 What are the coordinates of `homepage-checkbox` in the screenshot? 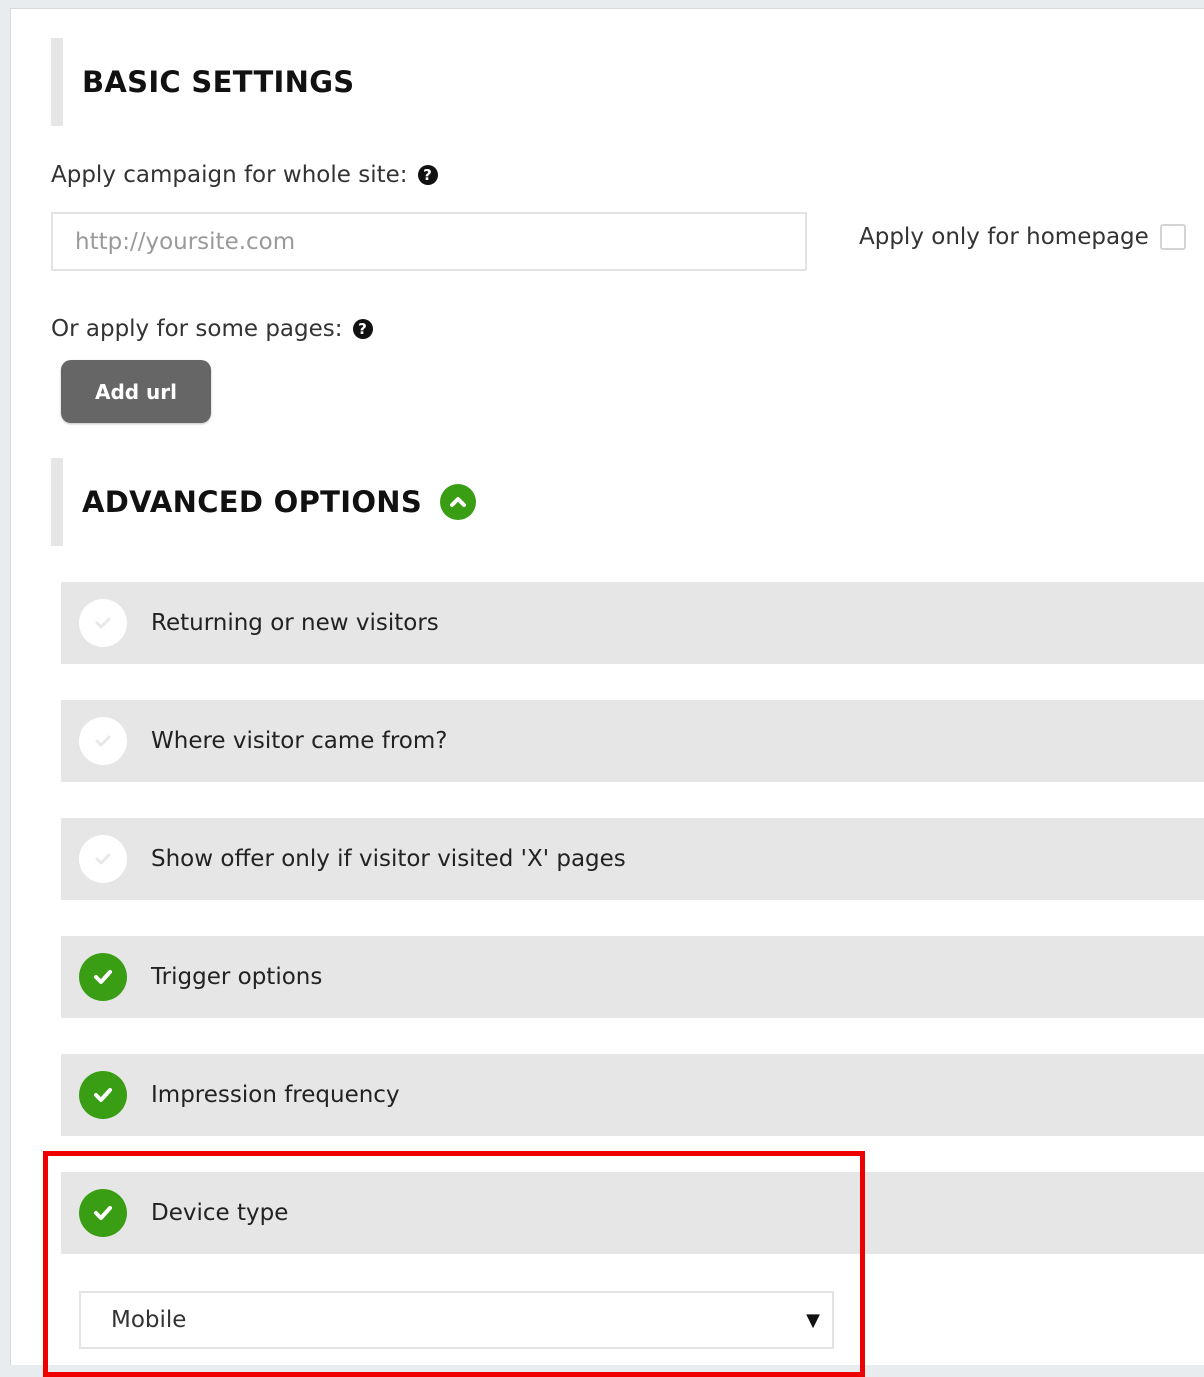 It's located at (1172, 237).